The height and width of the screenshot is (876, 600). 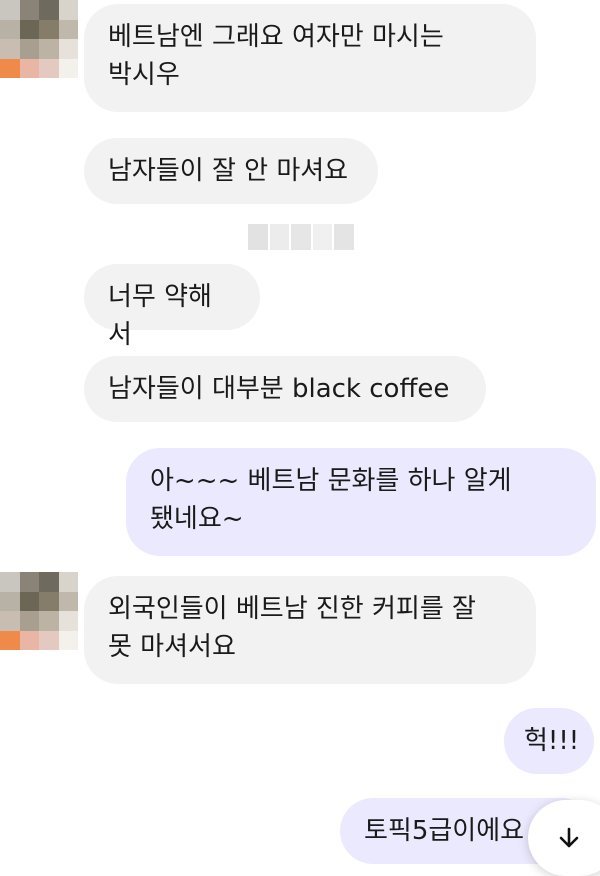 I want to click on incoming-message: 남자들이 잘 안 마셔요, so click(x=231, y=171).